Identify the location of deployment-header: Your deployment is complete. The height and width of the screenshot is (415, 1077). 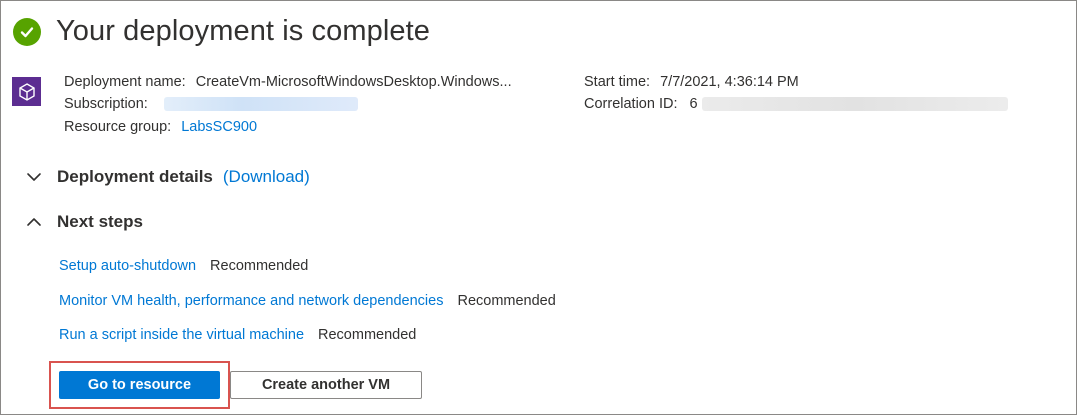
(221, 31).